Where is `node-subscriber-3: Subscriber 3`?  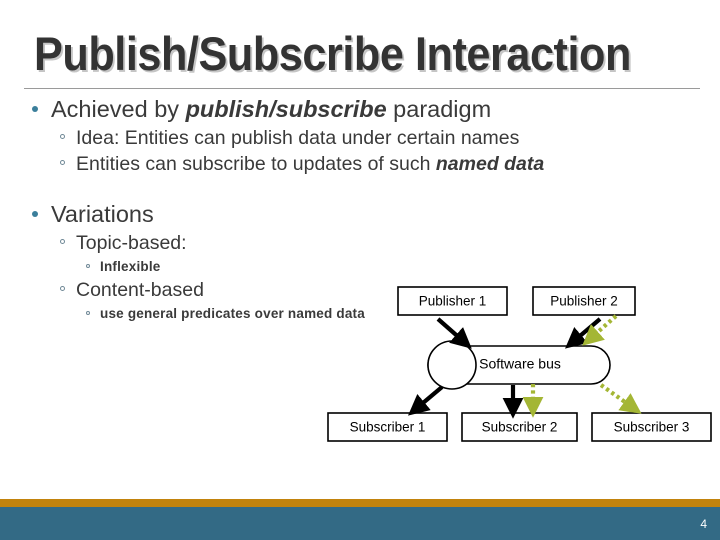
node-subscriber-3: Subscriber 3 is located at coordinates (651, 427).